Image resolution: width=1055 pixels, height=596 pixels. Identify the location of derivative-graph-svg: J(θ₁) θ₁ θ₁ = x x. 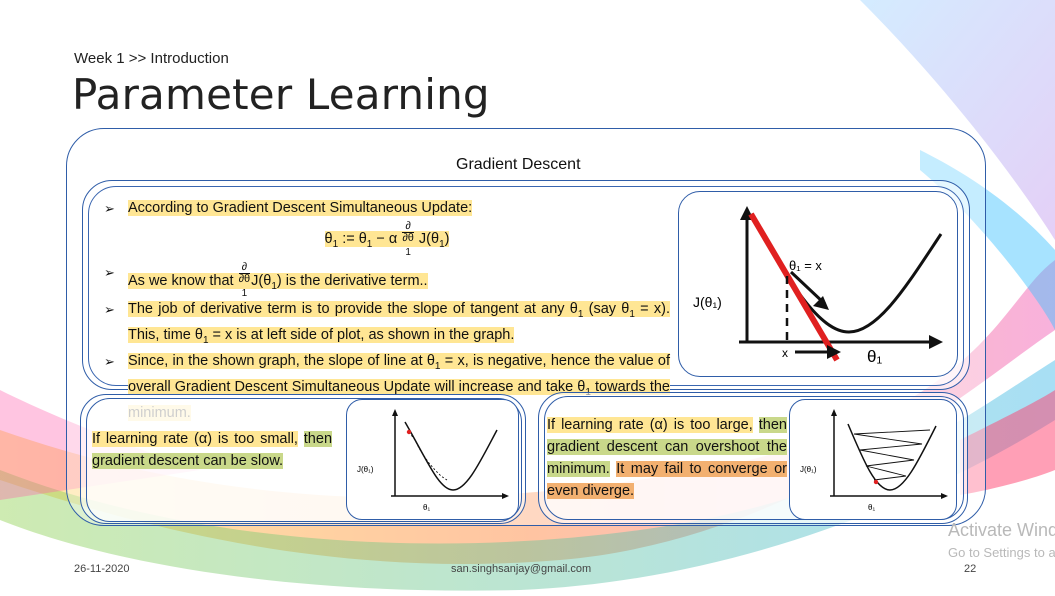
(818, 286).